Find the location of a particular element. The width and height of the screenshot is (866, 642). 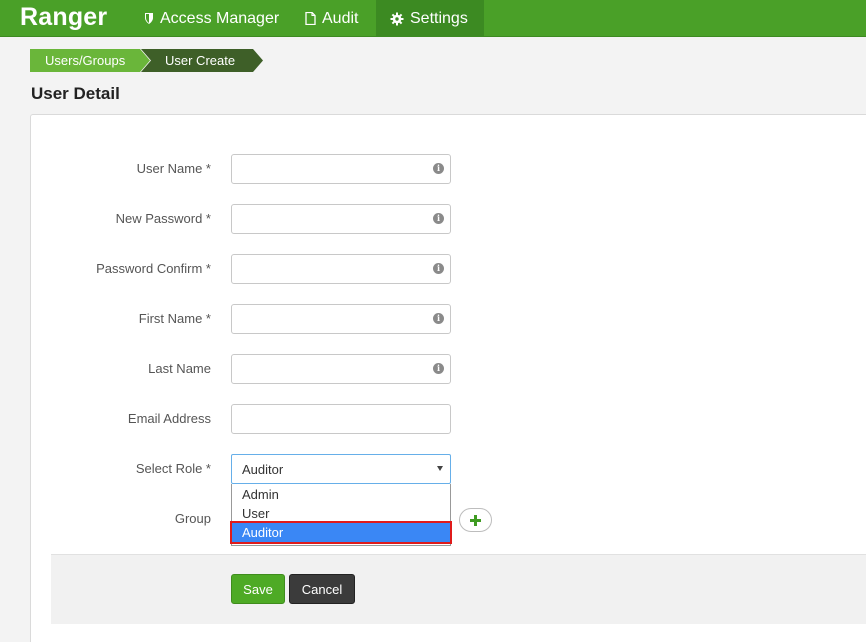

plus-icon is located at coordinates (475, 520).